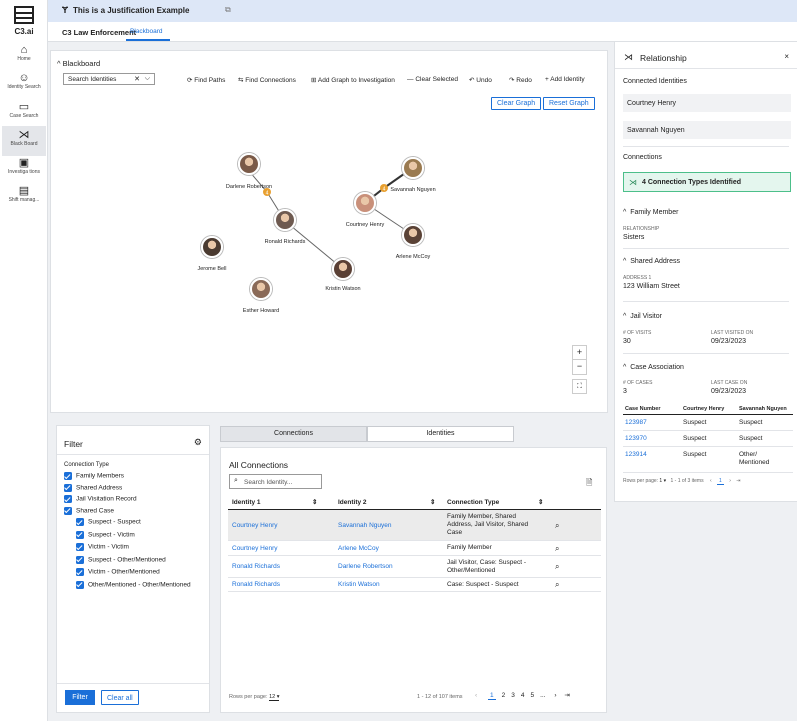 Image resolution: width=797 pixels, height=721 pixels. I want to click on export-icon: 🗎, so click(589, 484).